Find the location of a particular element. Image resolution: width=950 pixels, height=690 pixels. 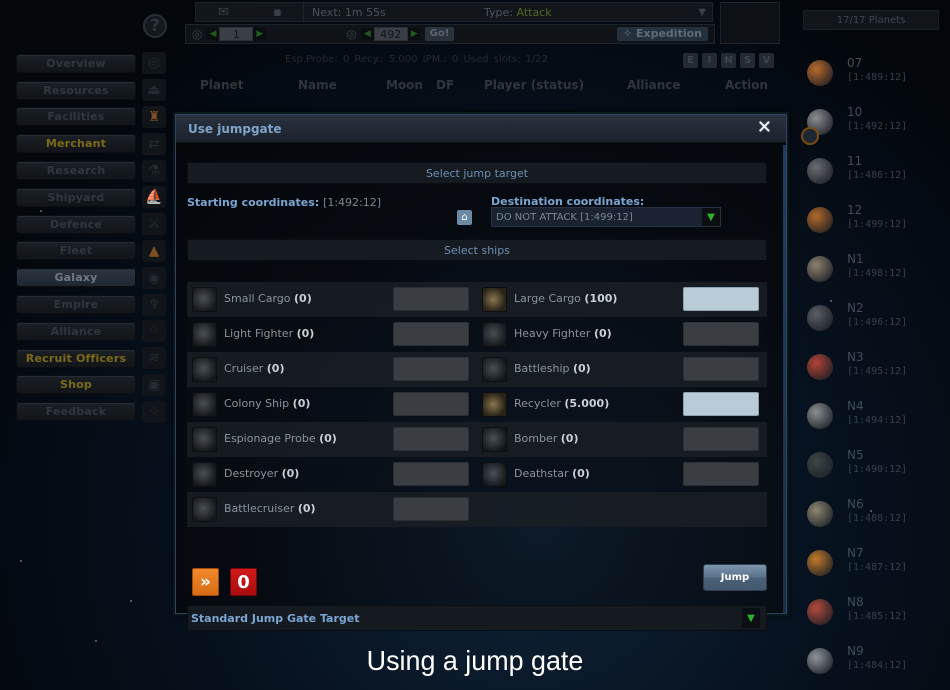

defence-icon: ⚔ is located at coordinates (154, 224).